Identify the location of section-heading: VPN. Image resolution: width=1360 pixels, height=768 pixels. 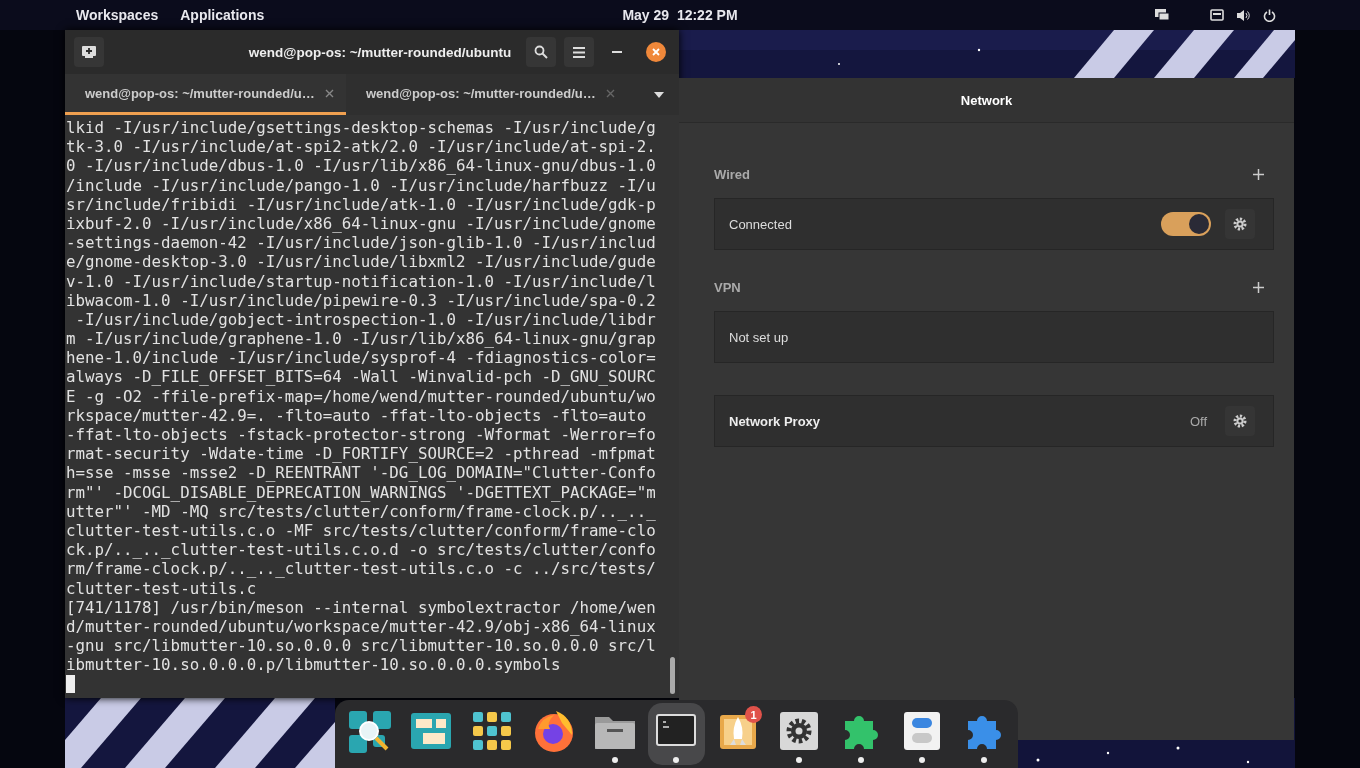
(727, 287).